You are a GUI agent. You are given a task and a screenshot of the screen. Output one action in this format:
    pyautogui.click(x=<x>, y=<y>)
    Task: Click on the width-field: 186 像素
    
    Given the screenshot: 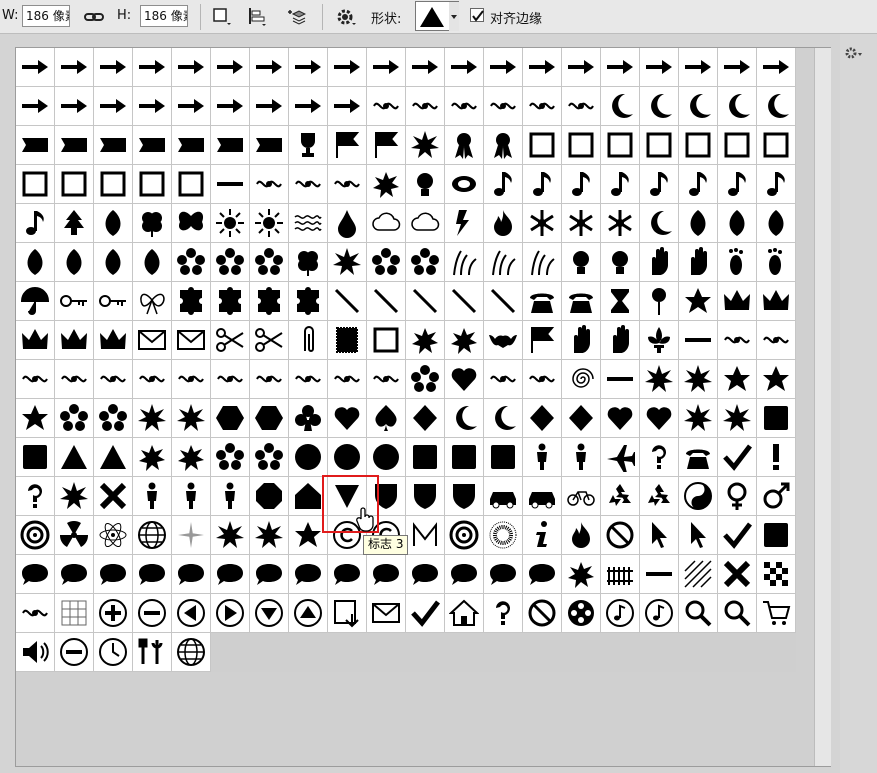 What is the action you would take?
    pyautogui.click(x=46, y=16)
    